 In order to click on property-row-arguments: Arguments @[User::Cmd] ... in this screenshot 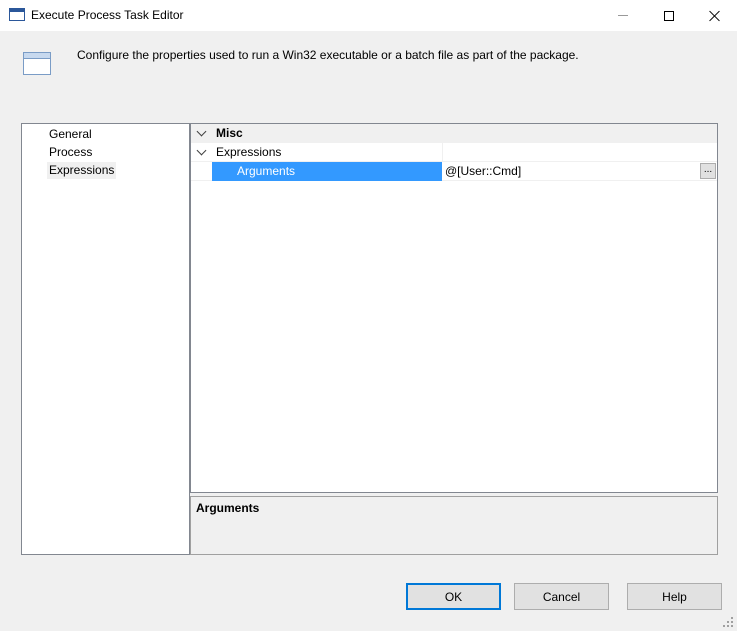, I will do `click(454, 171)`.